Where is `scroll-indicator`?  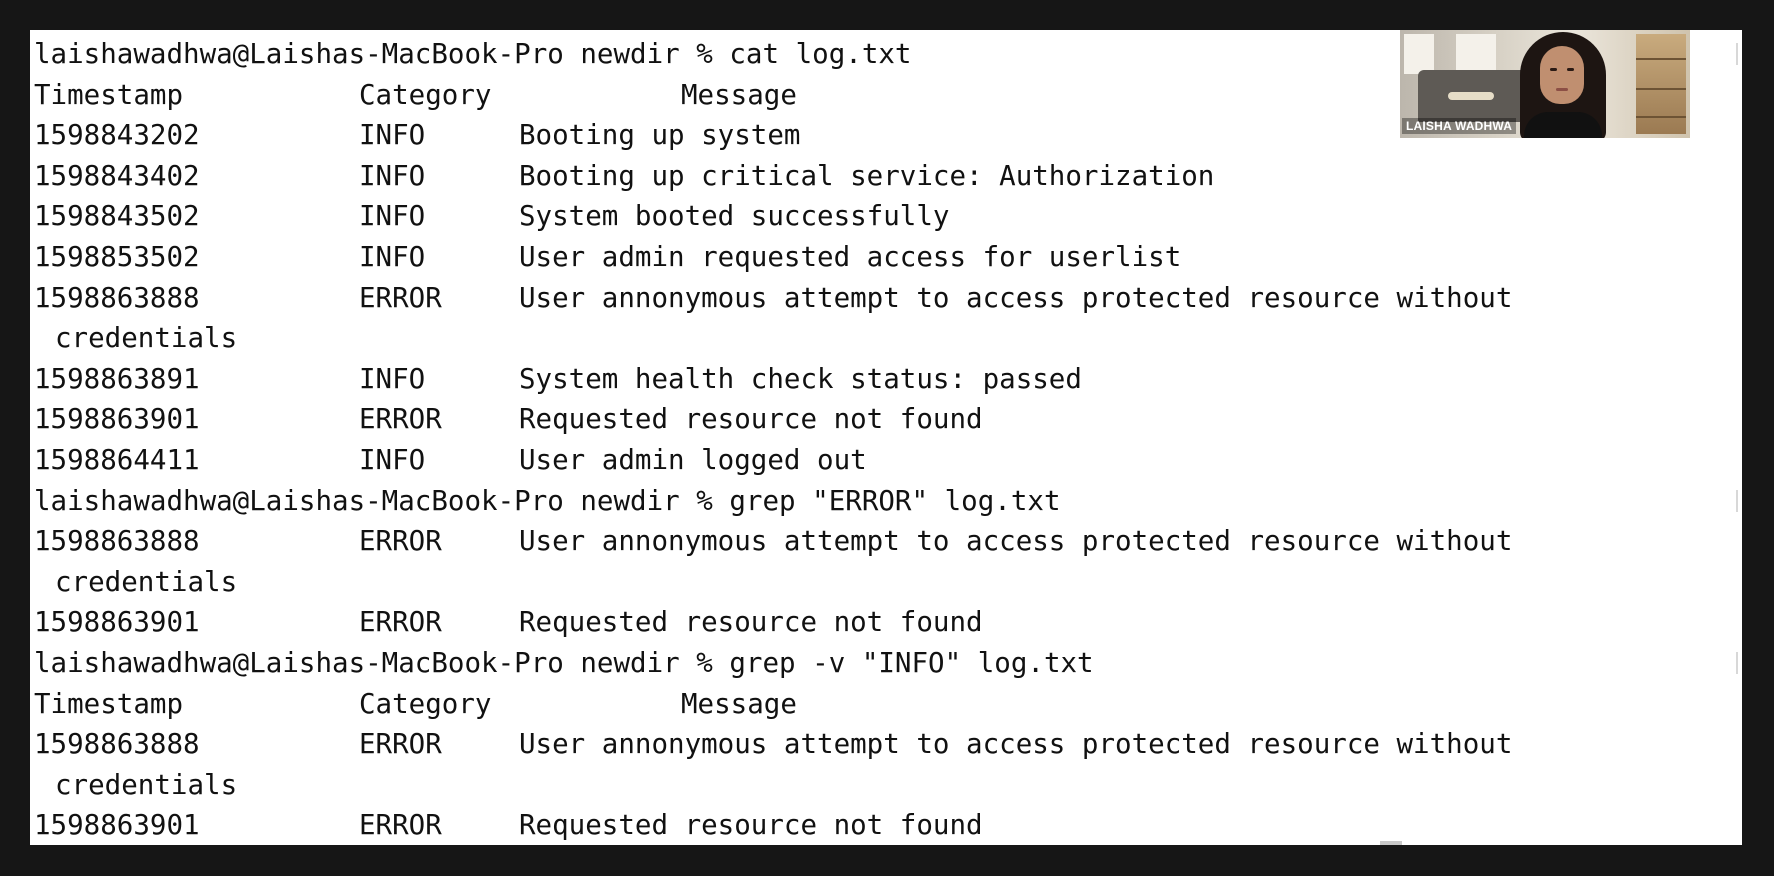
scroll-indicator is located at coordinates (1391, 843).